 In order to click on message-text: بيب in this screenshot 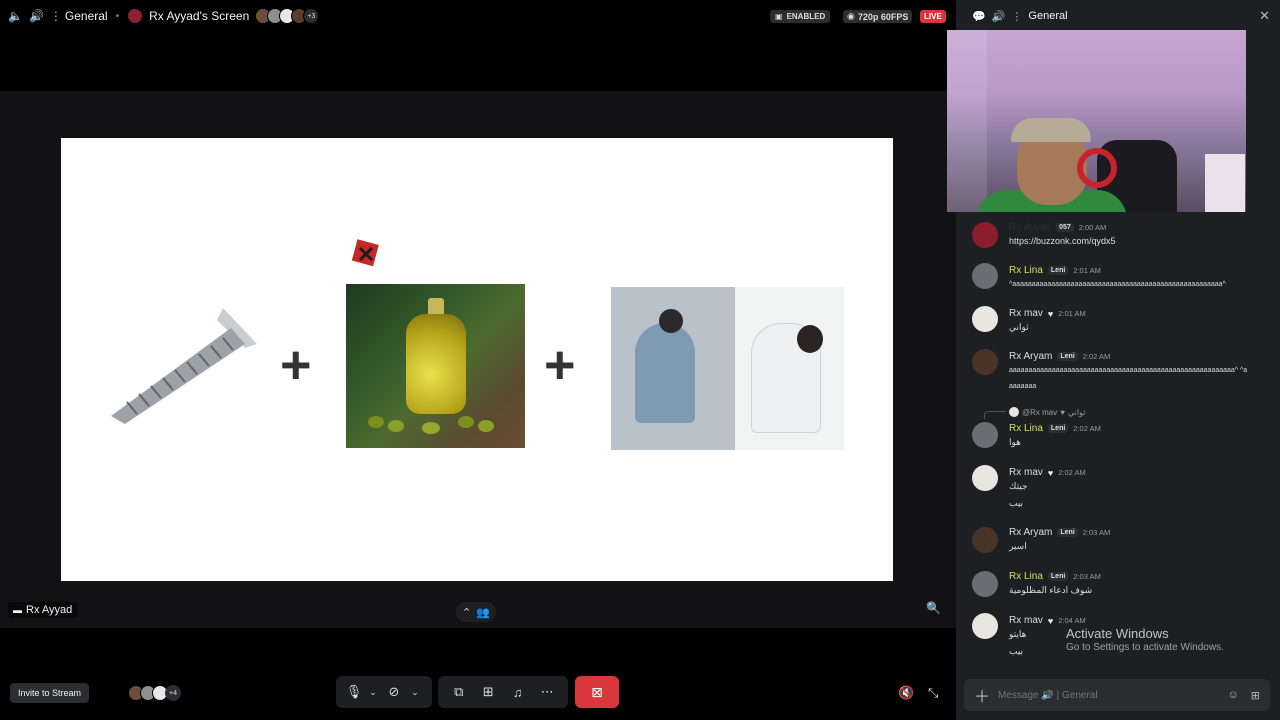, I will do `click(1016, 503)`.